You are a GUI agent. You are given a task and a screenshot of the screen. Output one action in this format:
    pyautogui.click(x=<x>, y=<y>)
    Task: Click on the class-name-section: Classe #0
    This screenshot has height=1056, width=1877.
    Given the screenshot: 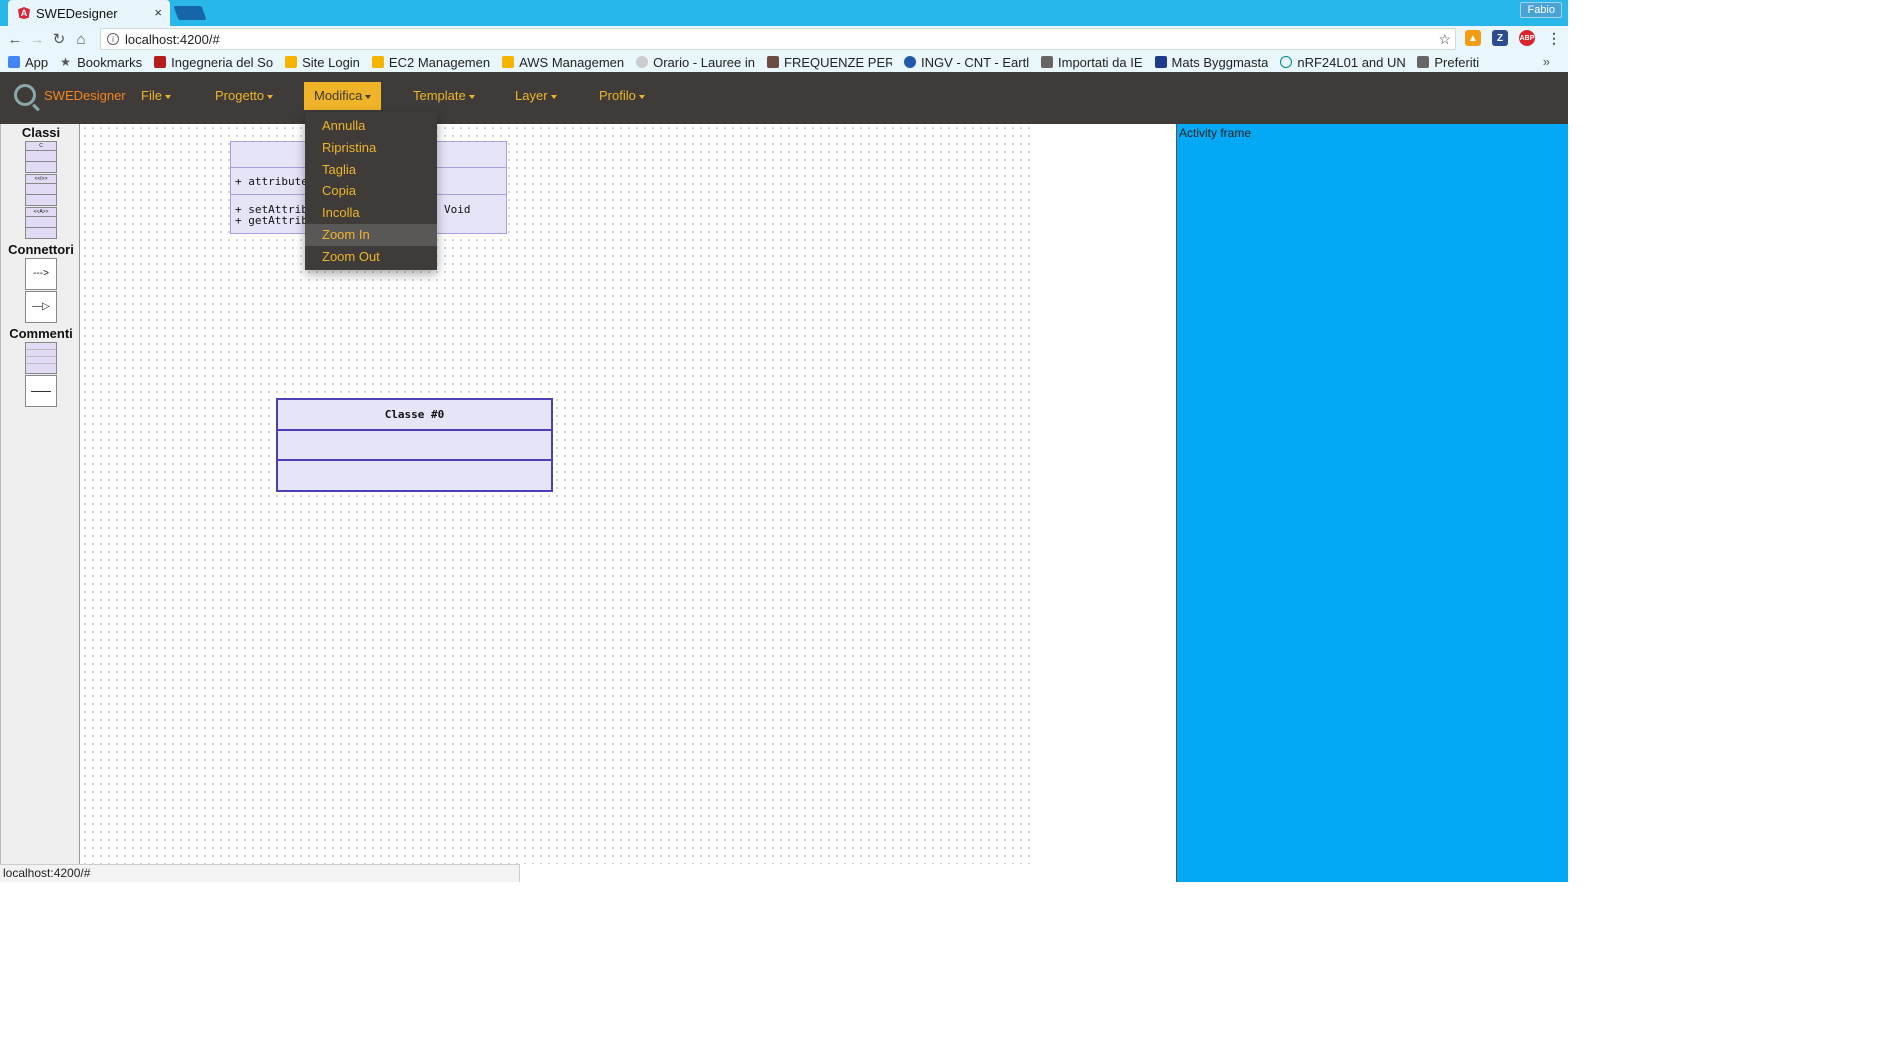 What is the action you would take?
    pyautogui.click(x=414, y=415)
    